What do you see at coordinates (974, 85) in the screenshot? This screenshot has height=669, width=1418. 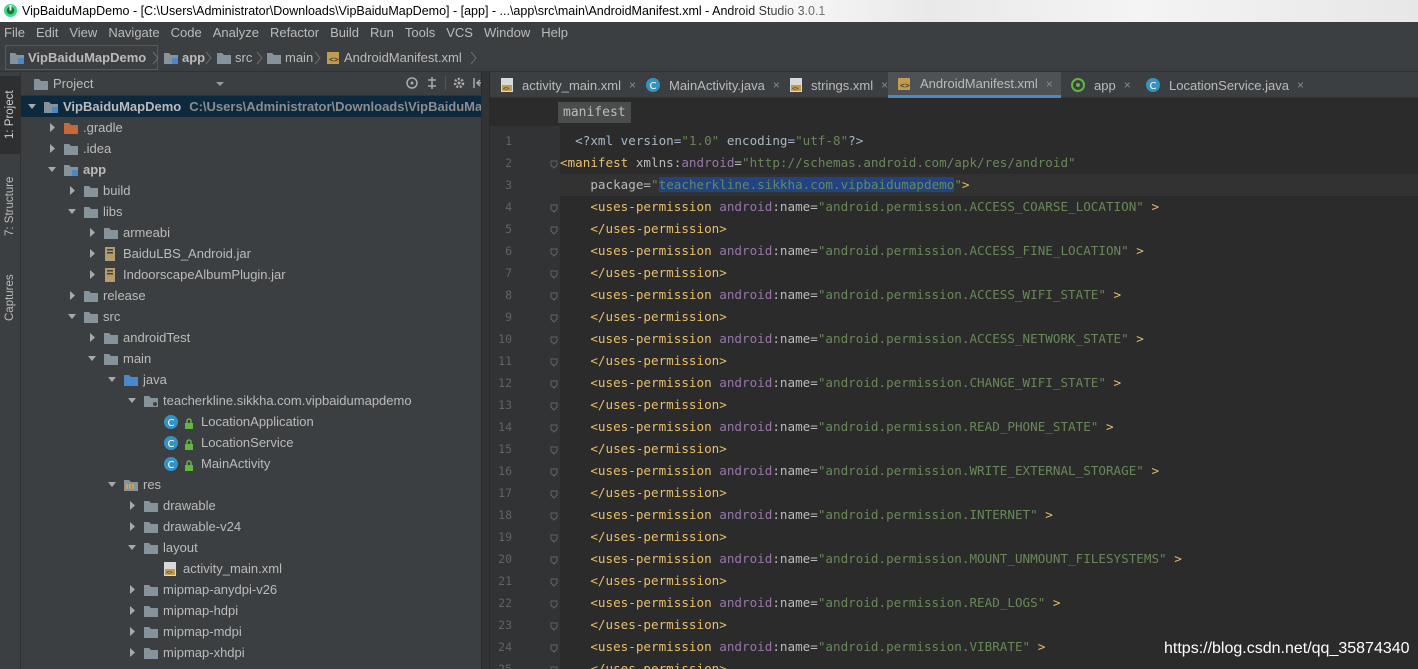 I see `tab-androidmanifest-xml: <> AndroidManifest.xml ×` at bounding box center [974, 85].